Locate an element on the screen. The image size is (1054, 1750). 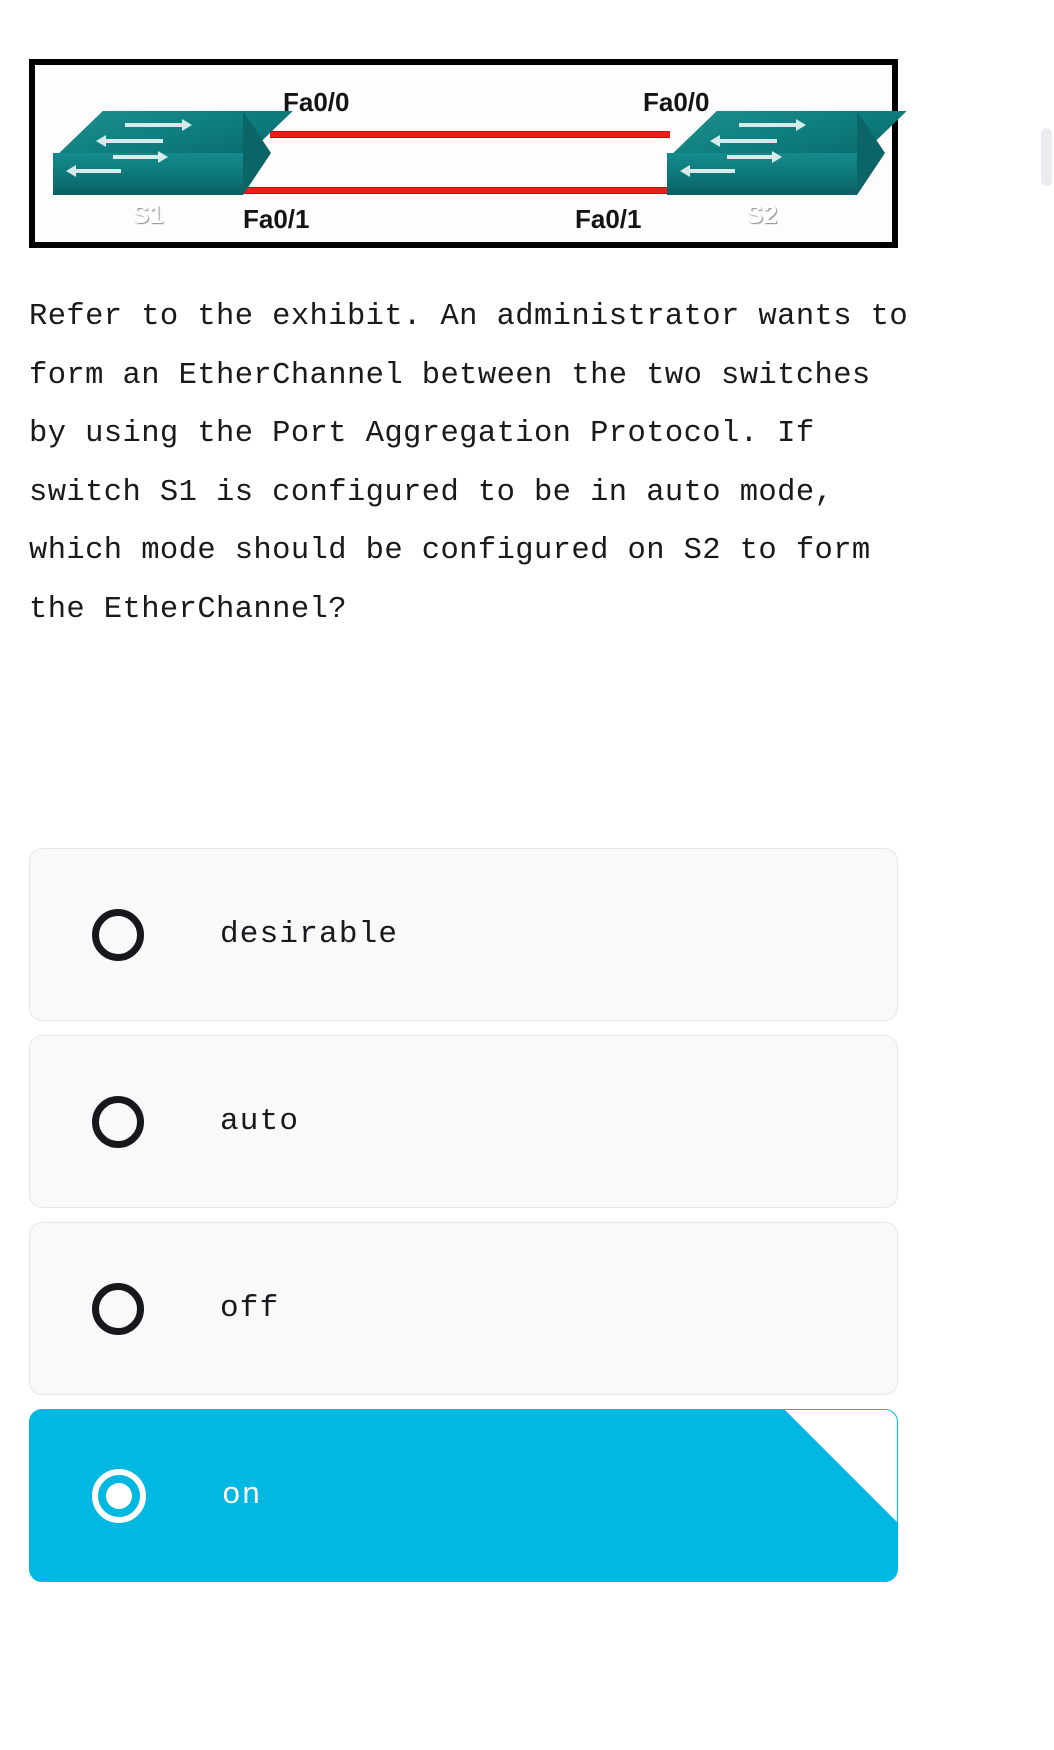
radio-button-icon-selected is located at coordinates (119, 1495).